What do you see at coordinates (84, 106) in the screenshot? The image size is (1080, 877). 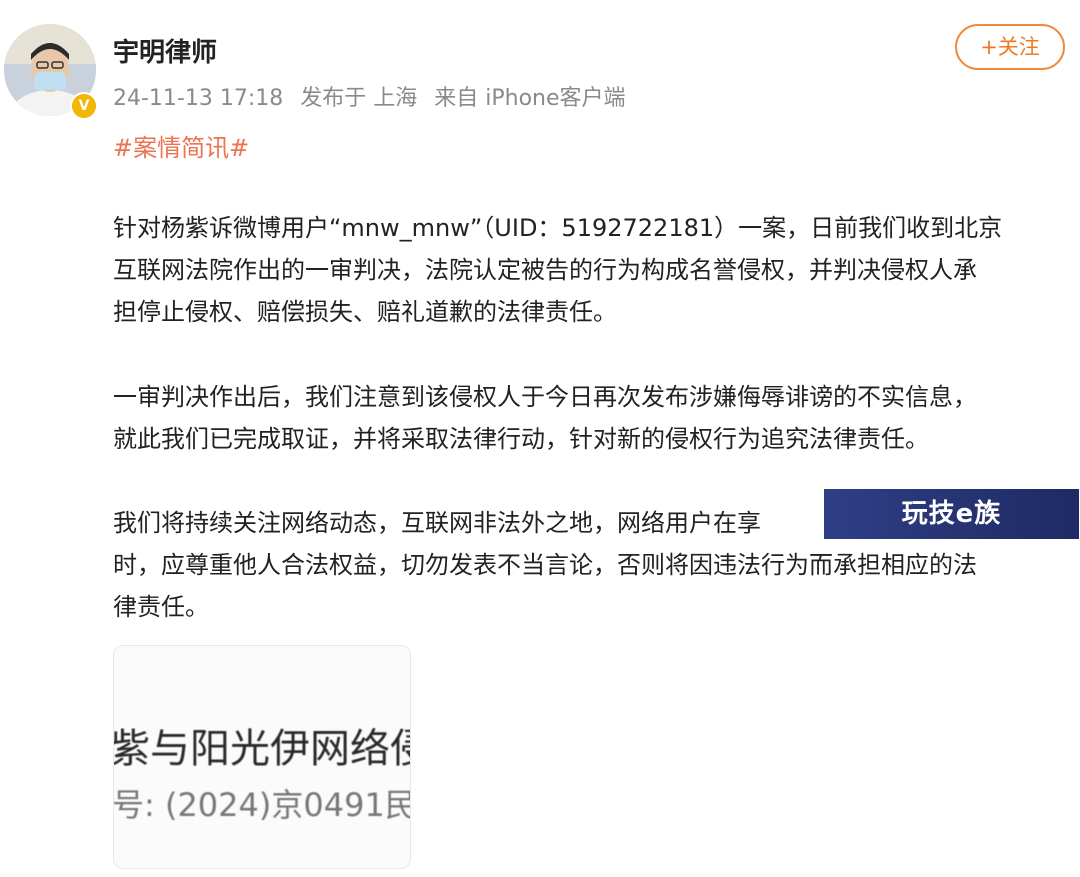 I see `verified-badge-icon: V` at bounding box center [84, 106].